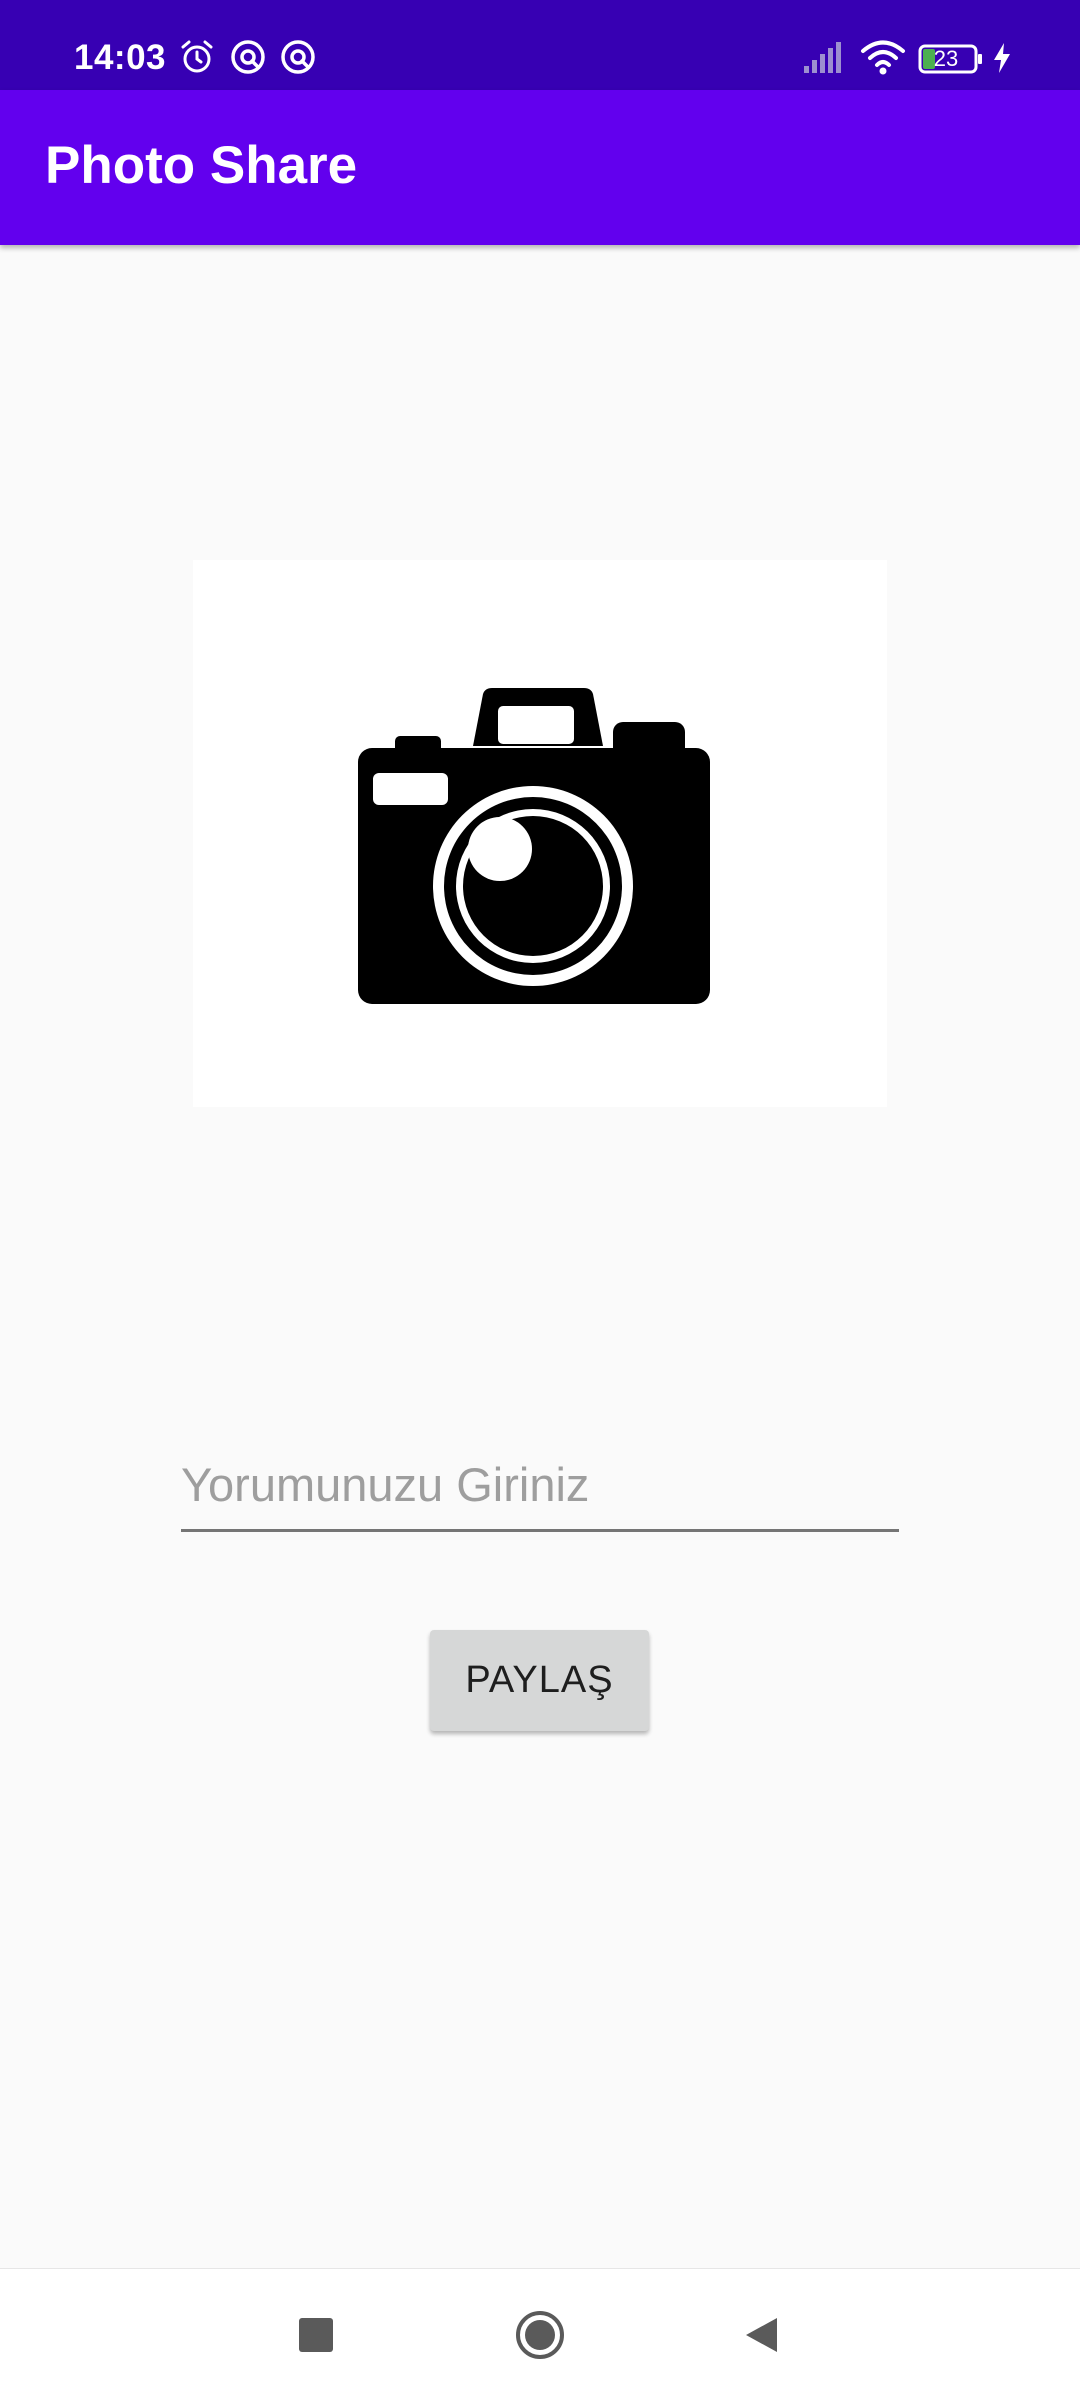  I want to click on home-button, so click(540, 2335).